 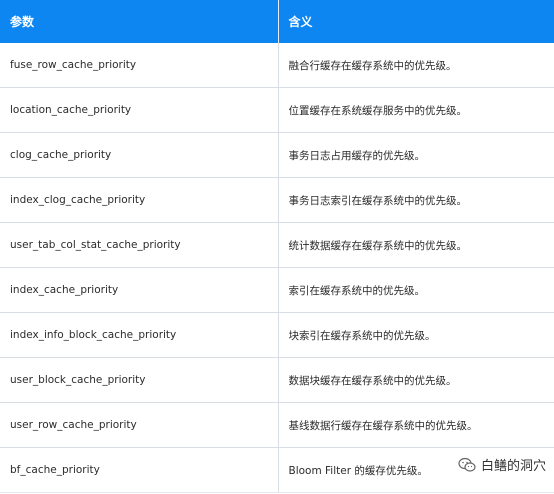 What do you see at coordinates (416, 200) in the screenshot?
I see `param-meaning: 事务日志索引在缓存系统中的优先级。` at bounding box center [416, 200].